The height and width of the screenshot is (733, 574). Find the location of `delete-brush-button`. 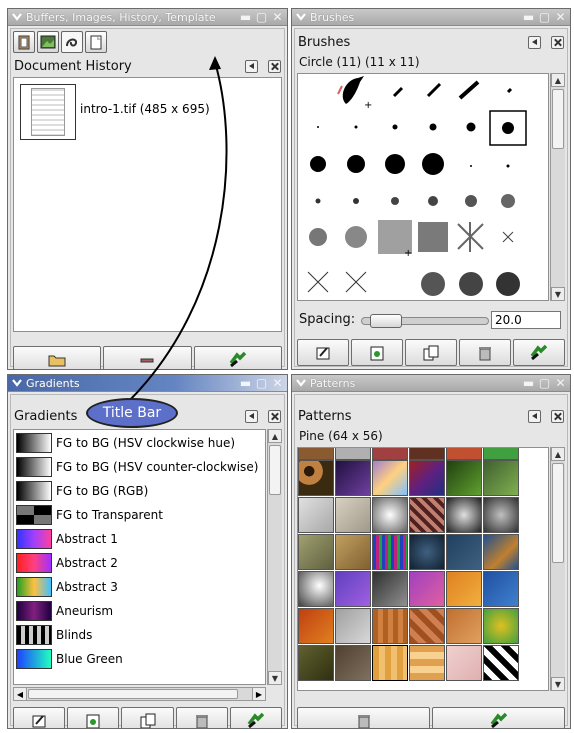

delete-brush-button is located at coordinates (485, 352).